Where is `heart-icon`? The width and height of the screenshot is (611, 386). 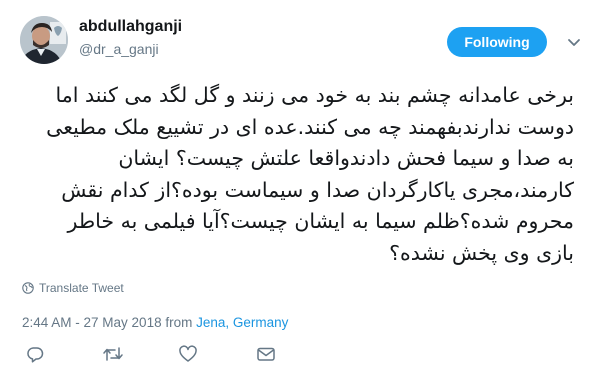 heart-icon is located at coordinates (188, 354).